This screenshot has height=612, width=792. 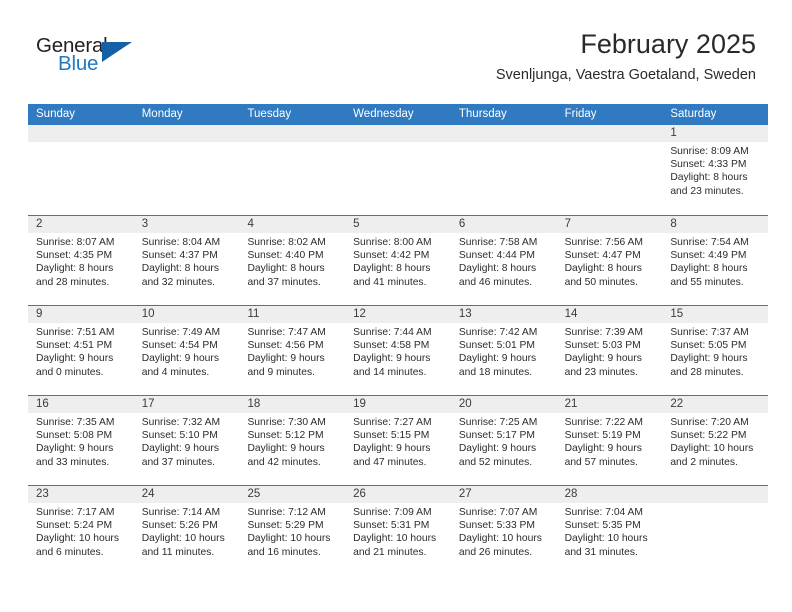 What do you see at coordinates (601, 282) in the screenshot?
I see `daylight-text-line2: and 50 minutes.` at bounding box center [601, 282].